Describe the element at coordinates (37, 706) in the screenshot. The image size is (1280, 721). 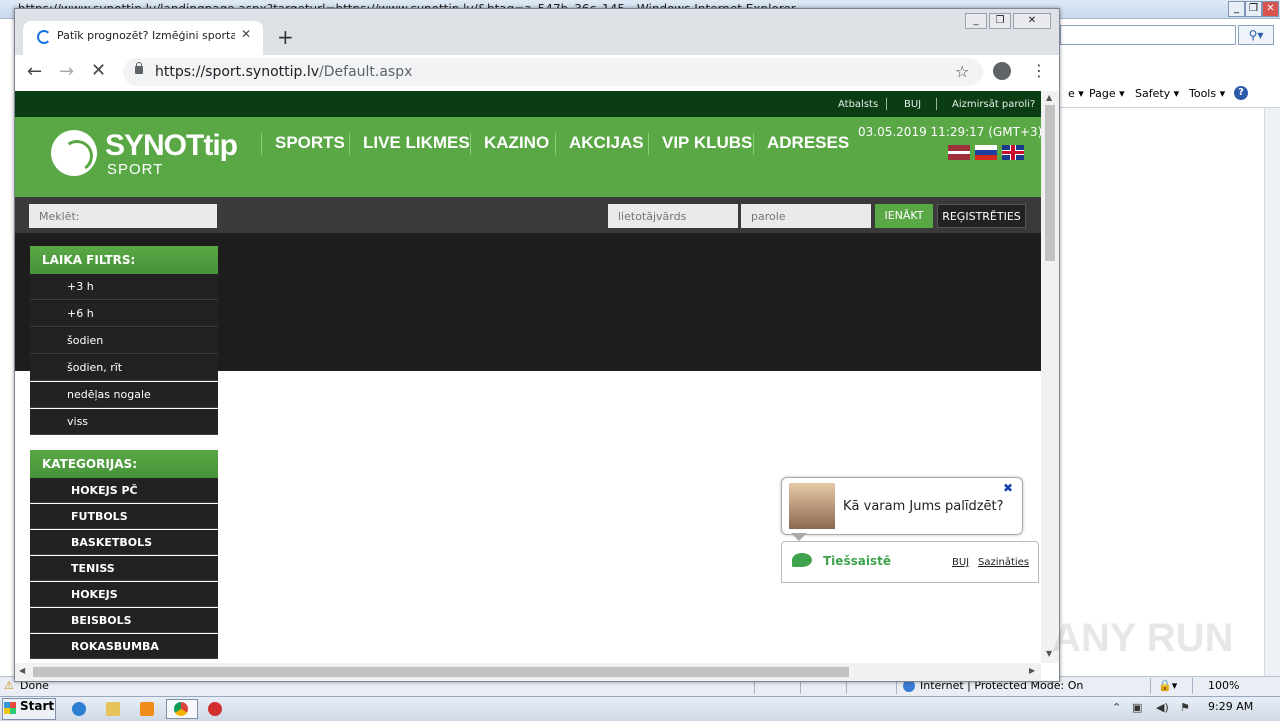
I see `start-label: Start` at that location.